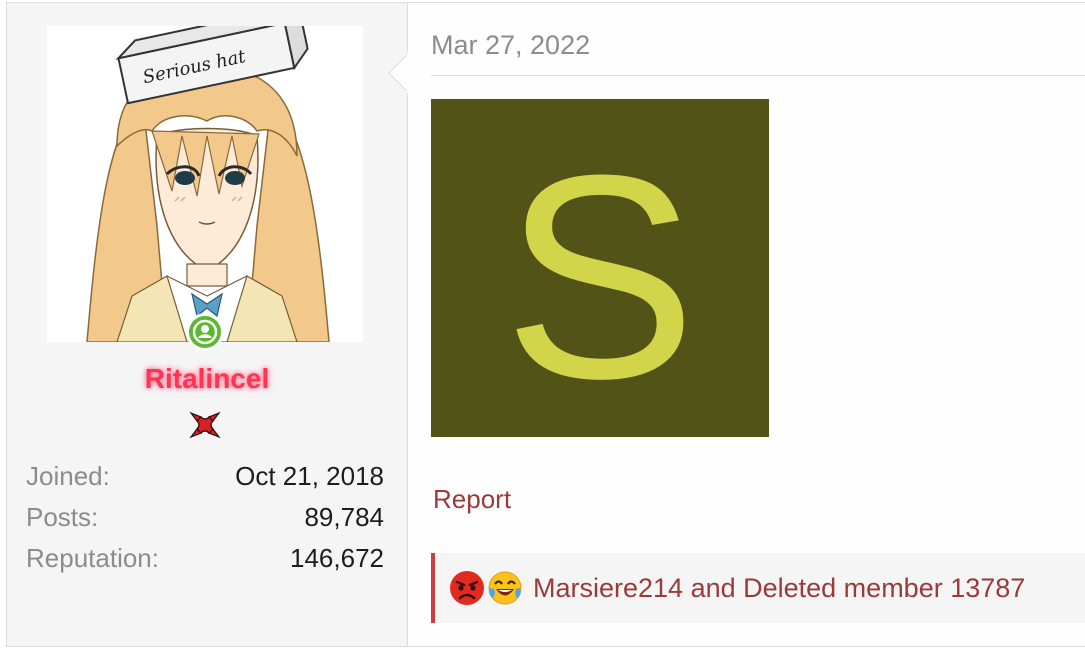 The width and height of the screenshot is (1085, 650). What do you see at coordinates (472, 499) in the screenshot?
I see `report-link: Report` at bounding box center [472, 499].